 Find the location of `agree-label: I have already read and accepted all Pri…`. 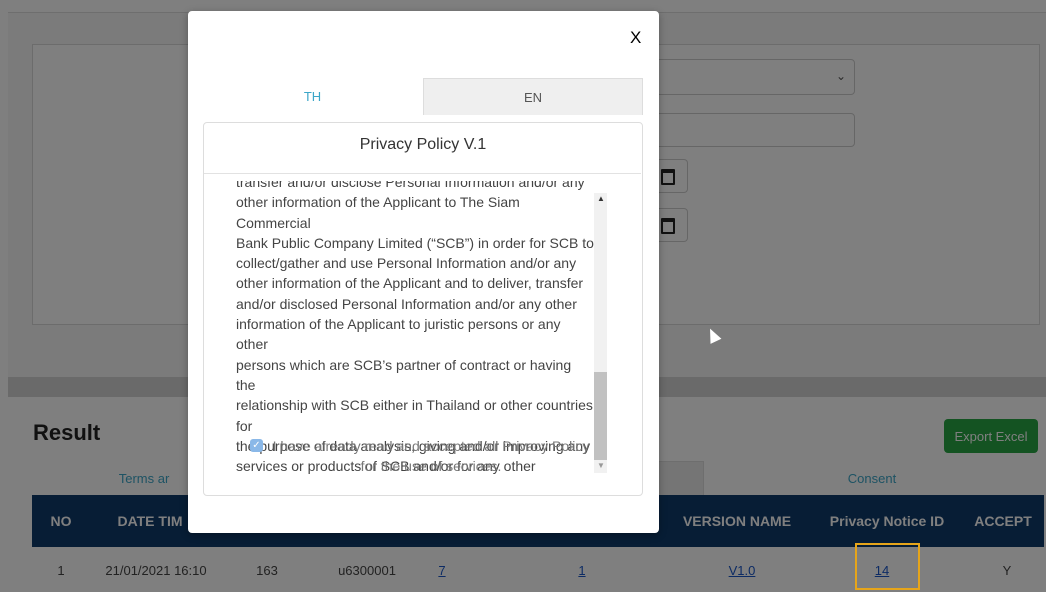

agree-label: I have already read and accepted all Pri… is located at coordinates (431, 456).